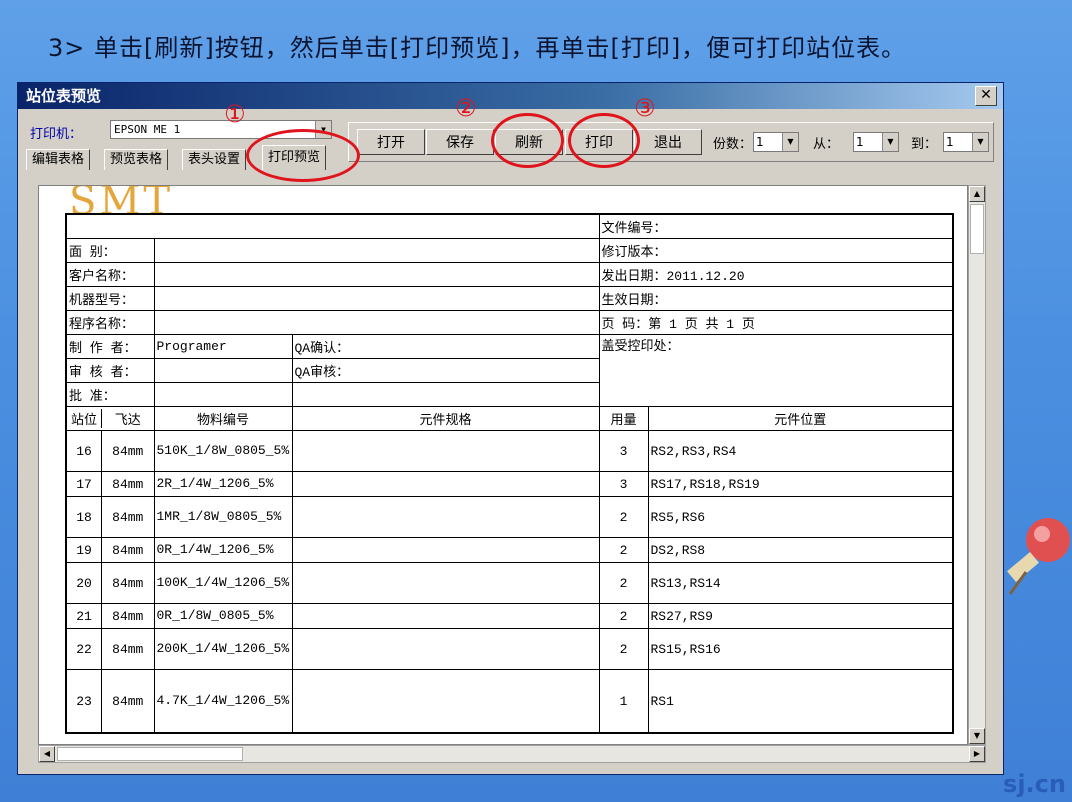 The image size is (1072, 802). I want to click on page-info: 页 码：第 1 页 共 1 页, so click(776, 322).